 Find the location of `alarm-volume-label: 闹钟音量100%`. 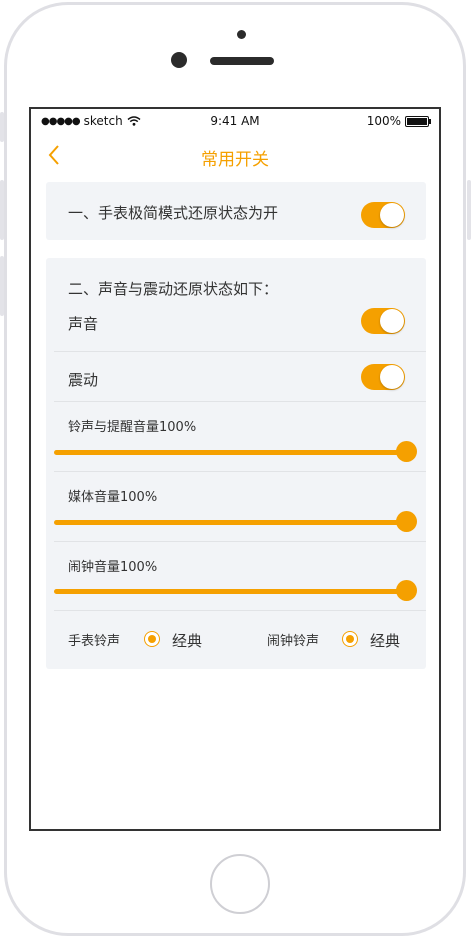

alarm-volume-label: 闹钟音量100% is located at coordinates (113, 567).